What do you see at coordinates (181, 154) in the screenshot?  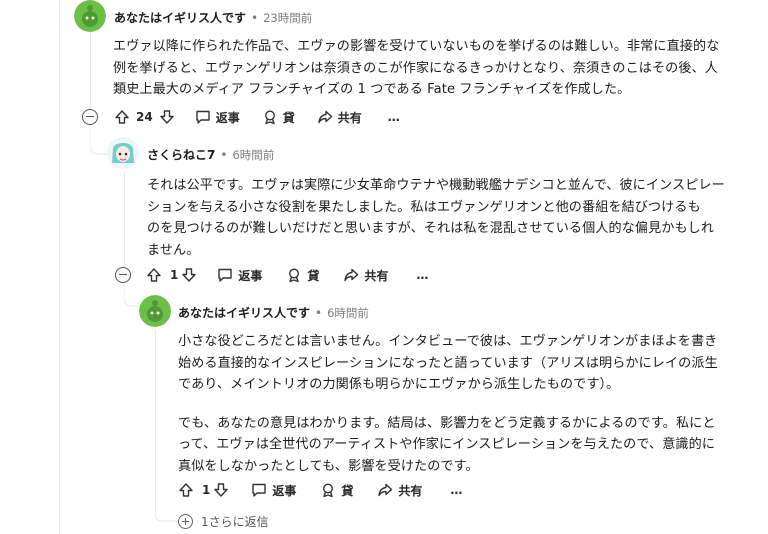 I see `author-name: さくらねこ7` at bounding box center [181, 154].